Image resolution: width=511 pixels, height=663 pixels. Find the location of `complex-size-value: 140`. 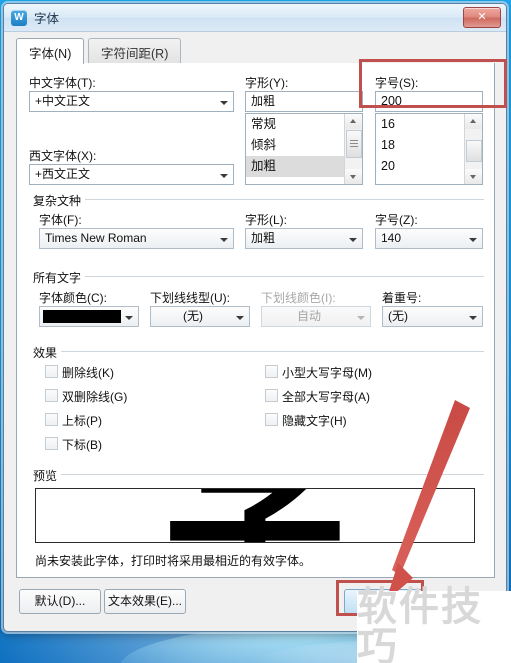

complex-size-value: 140 is located at coordinates (391, 238).